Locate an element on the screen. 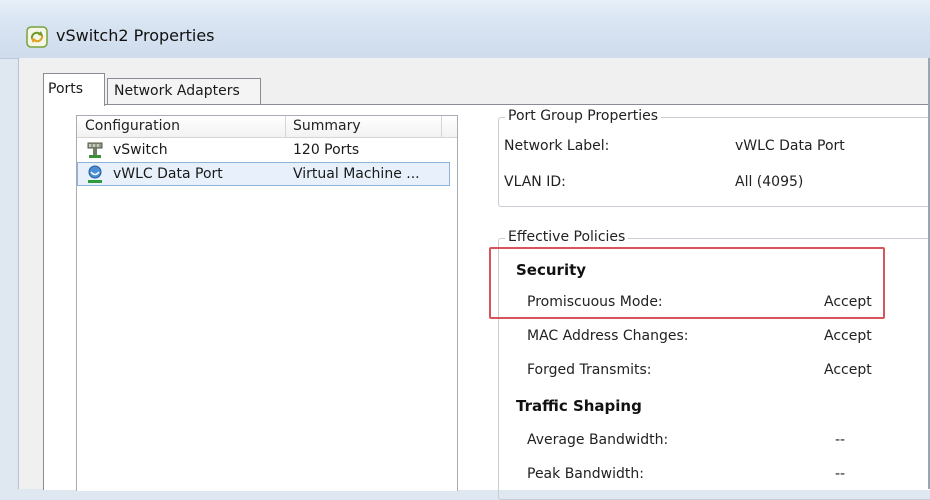 The image size is (930, 500). window-title: vSwitch2 Properties is located at coordinates (135, 35).